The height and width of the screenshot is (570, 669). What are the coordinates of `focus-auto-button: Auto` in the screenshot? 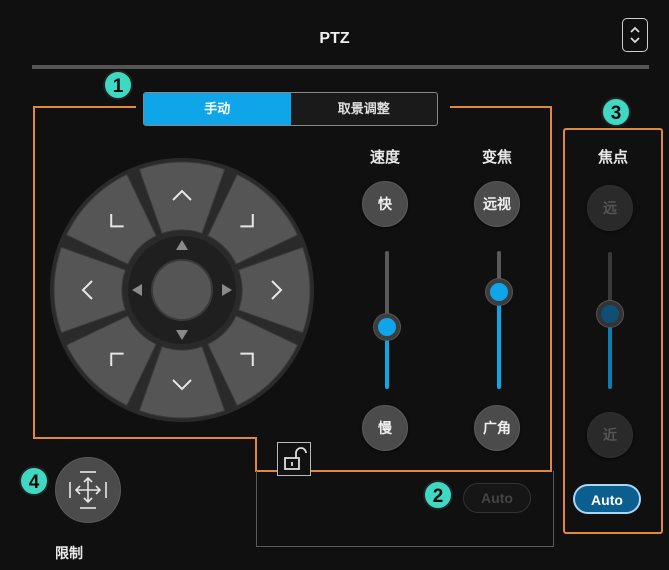 It's located at (607, 499).